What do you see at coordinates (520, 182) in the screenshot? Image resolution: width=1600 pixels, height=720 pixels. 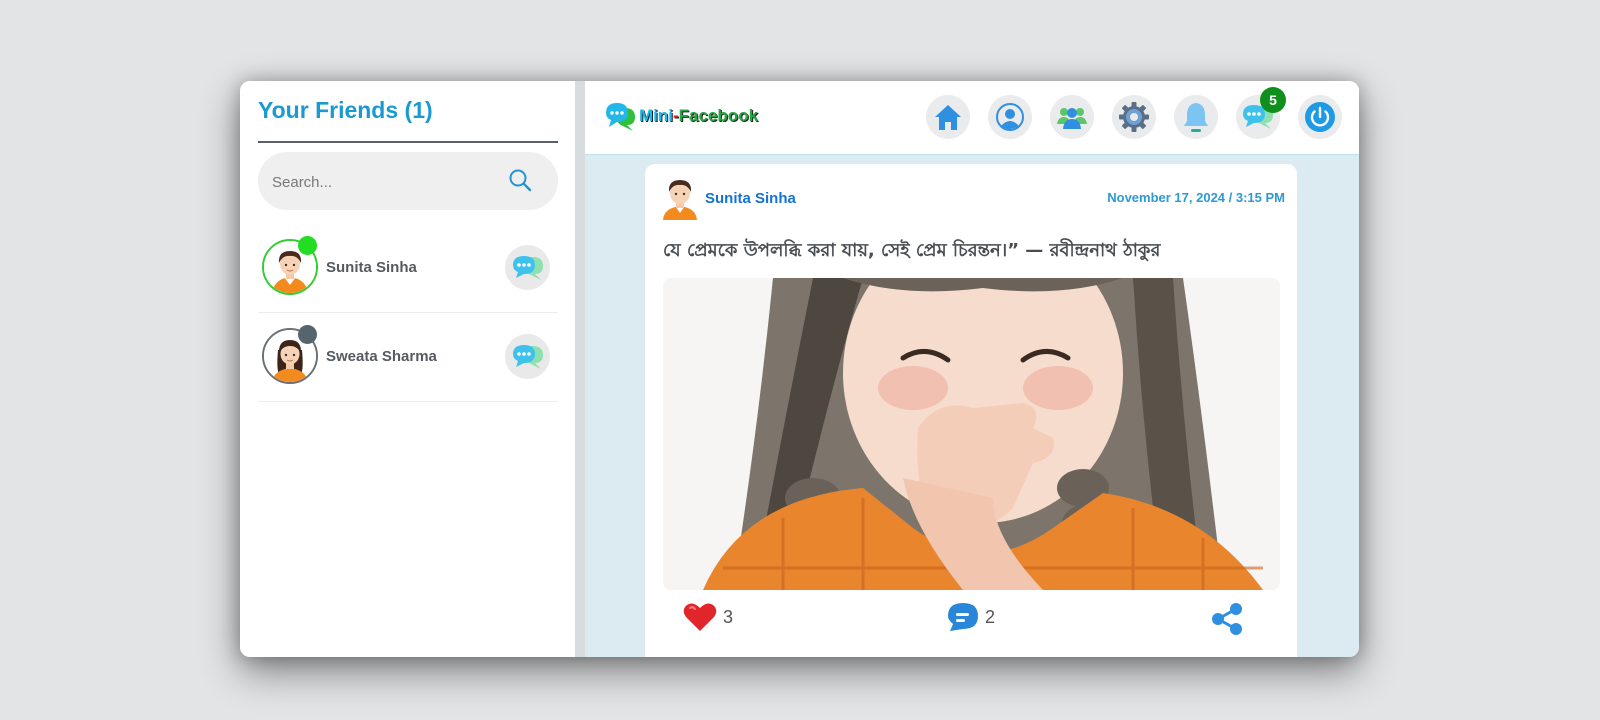 I see `search-icon` at bounding box center [520, 182].